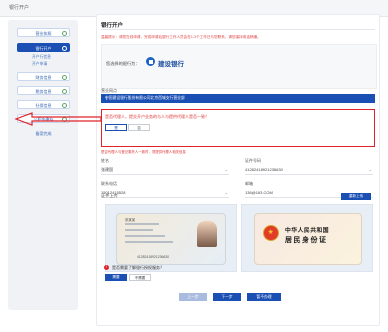 This screenshot has width=388, height=332. I want to click on national-emblem-icon, so click(271, 233).